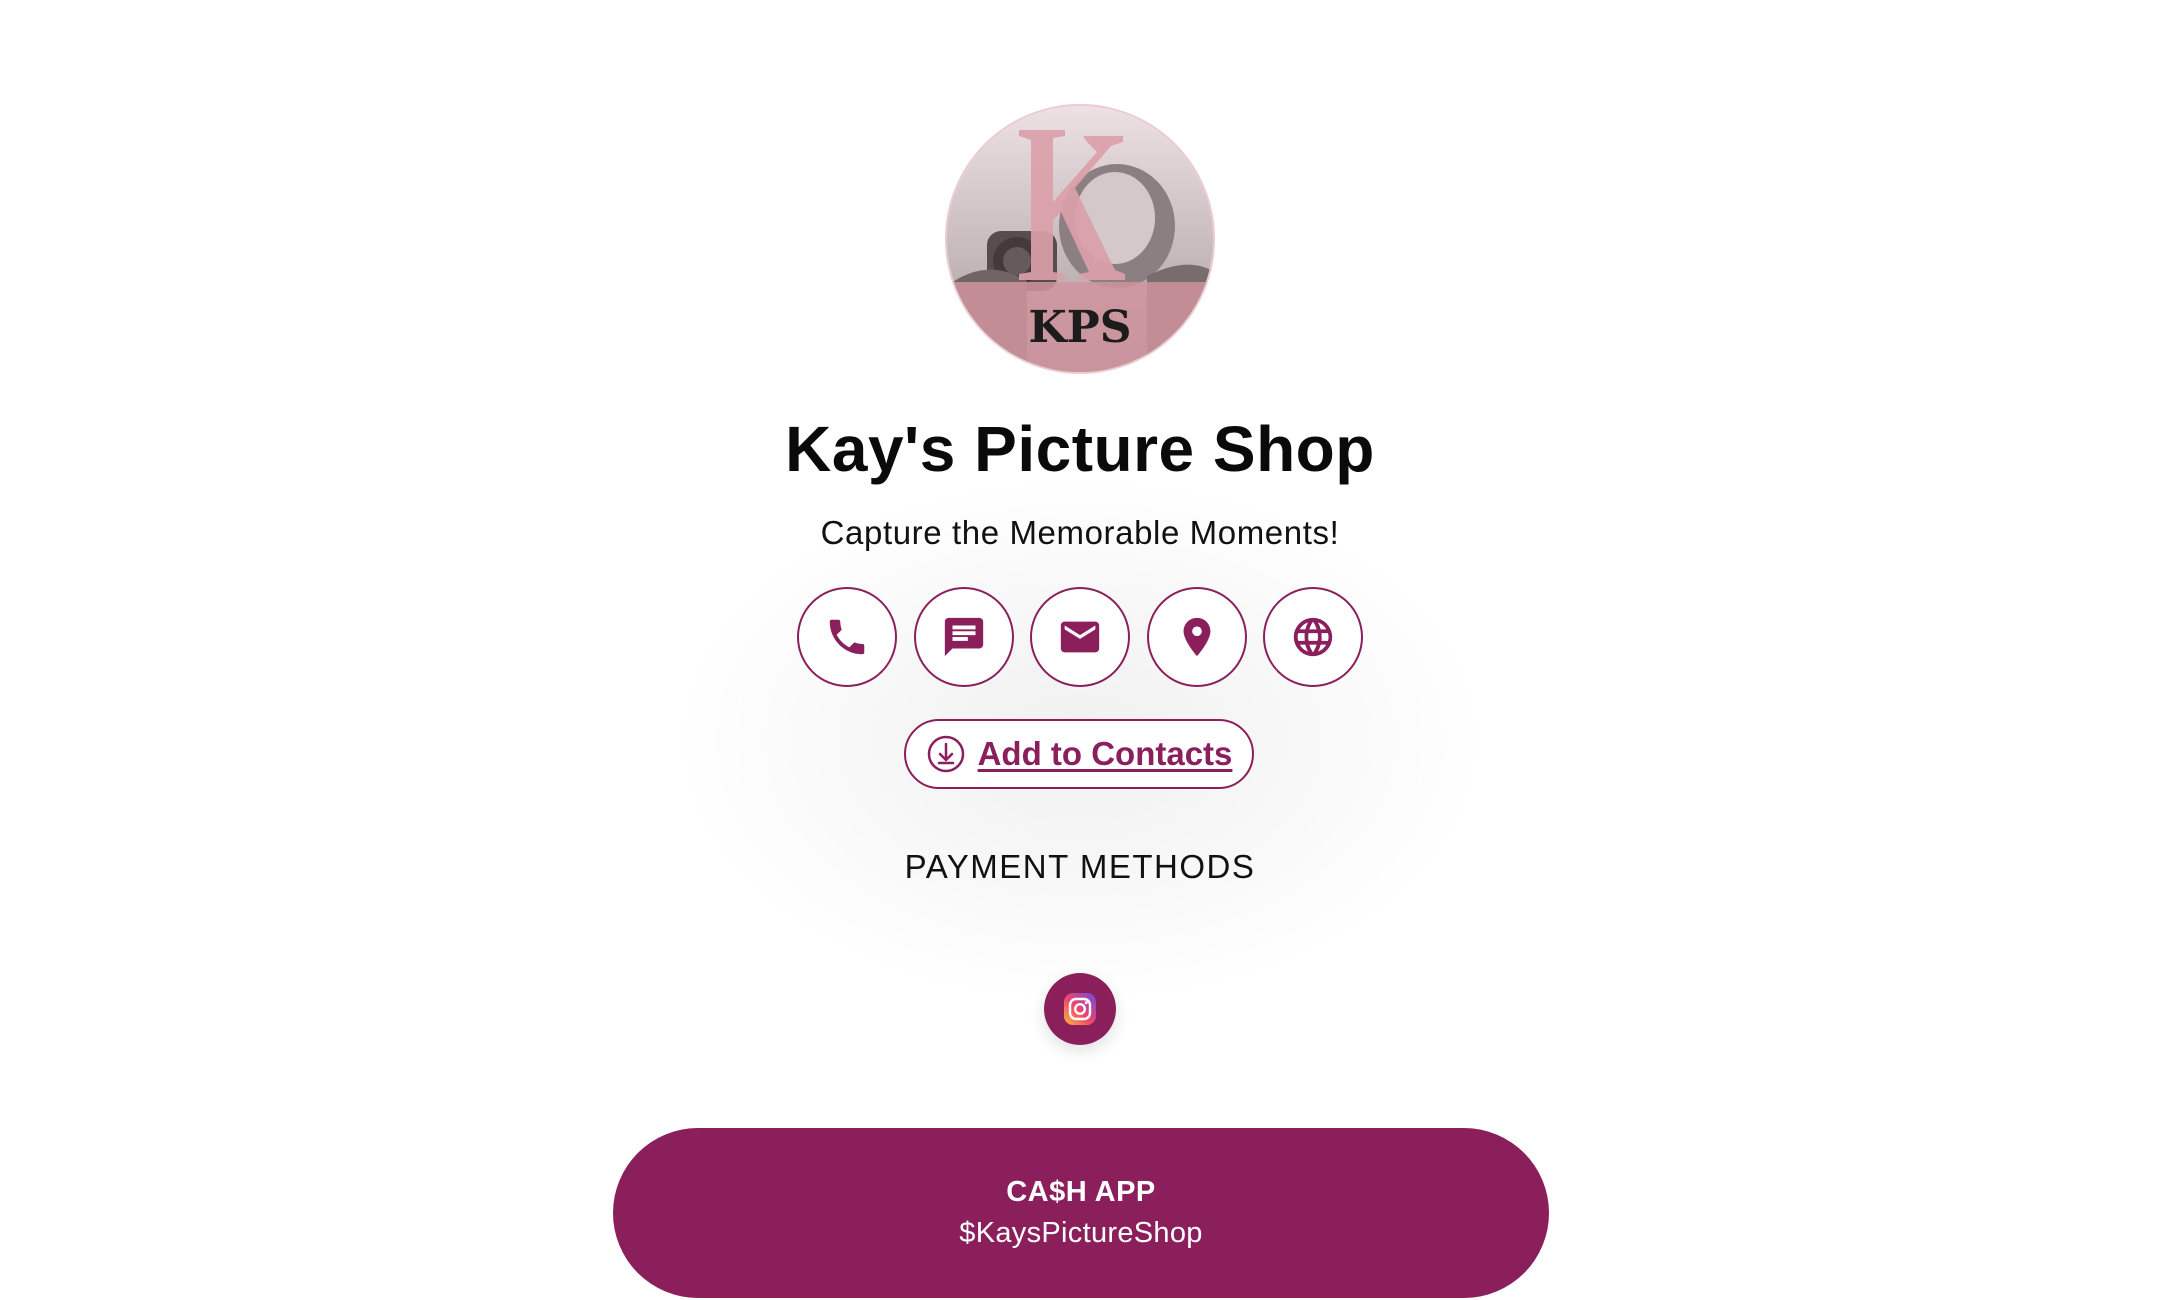 This screenshot has height=1300, width=2160. I want to click on payment-method-handle: $KaysPictureShop, so click(1081, 1233).